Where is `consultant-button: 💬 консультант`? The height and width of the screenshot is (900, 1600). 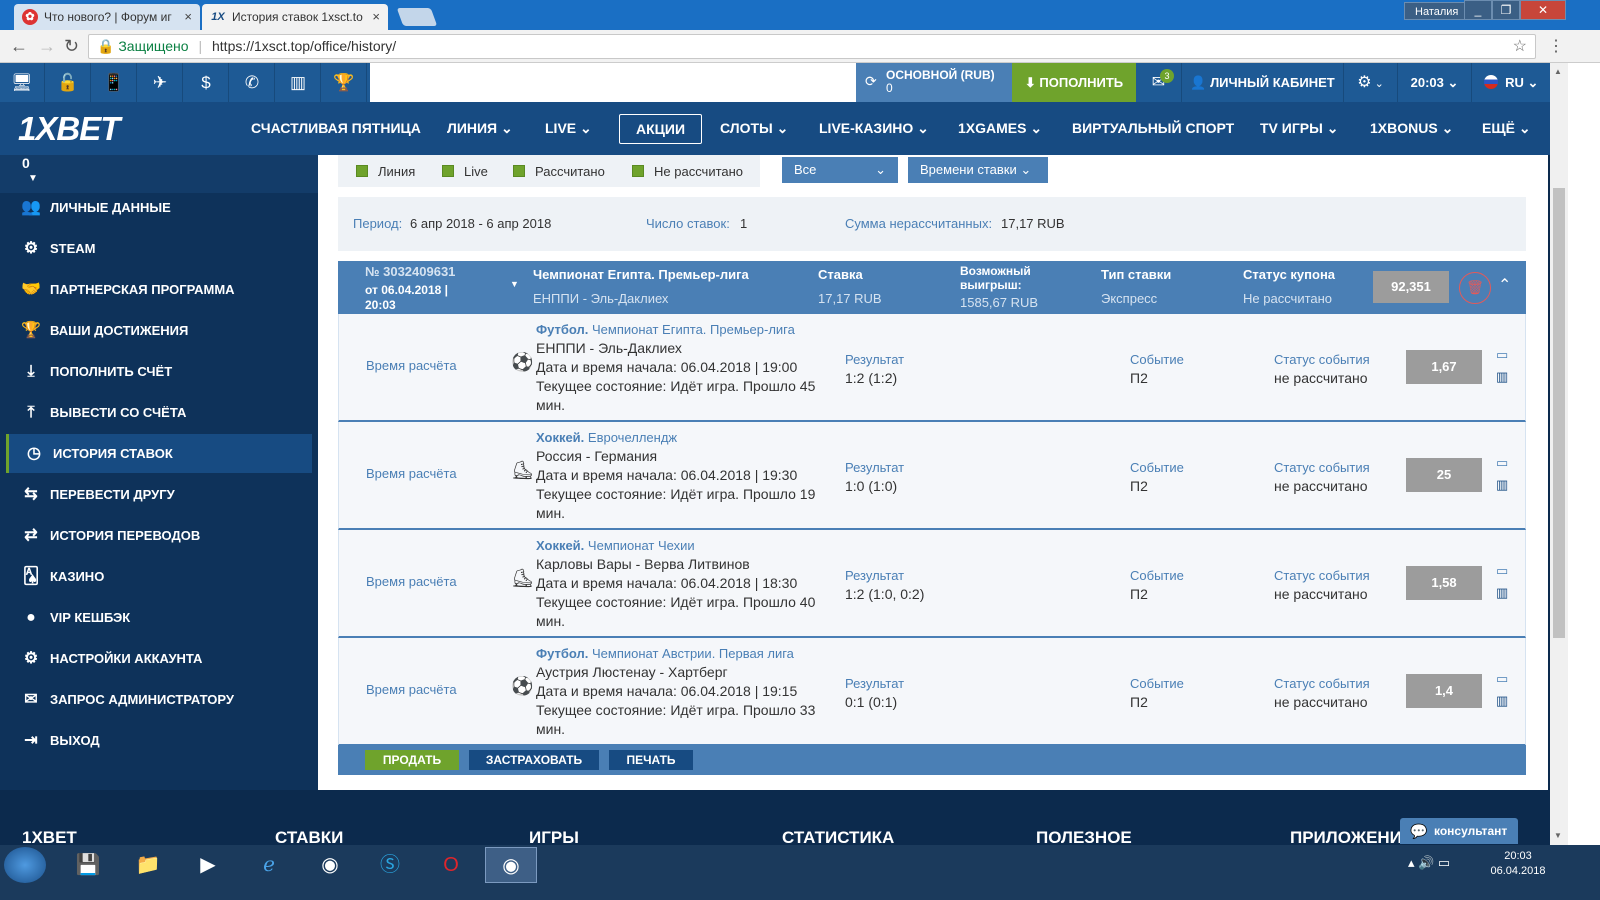 consultant-button: 💬 консультант is located at coordinates (1459, 831).